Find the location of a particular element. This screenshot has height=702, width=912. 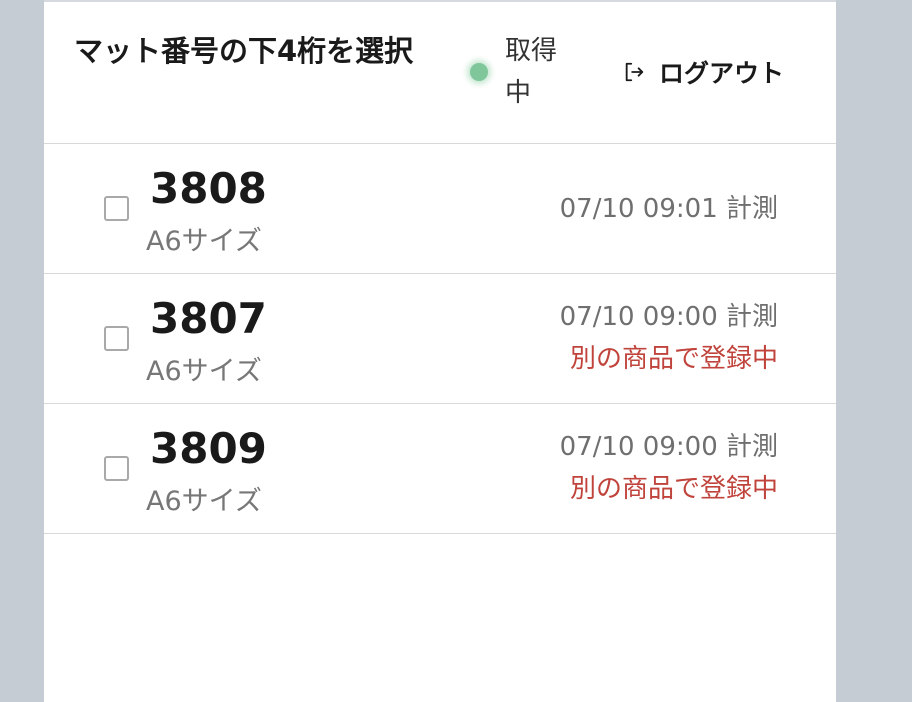

status-indicator-dot is located at coordinates (479, 72).